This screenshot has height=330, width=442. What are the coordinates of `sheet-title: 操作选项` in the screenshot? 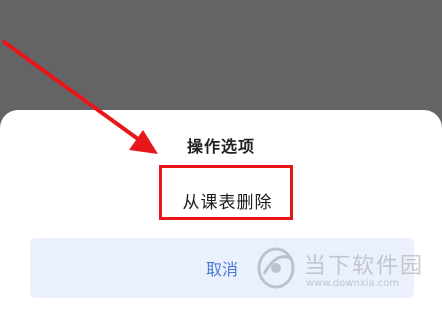 It's located at (220, 146).